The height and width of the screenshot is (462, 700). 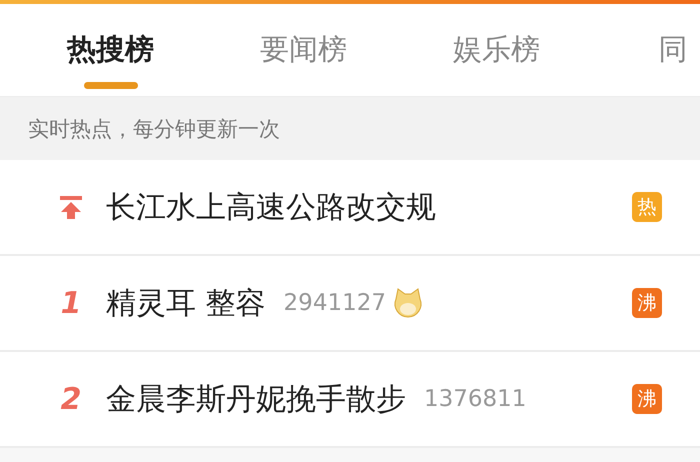 What do you see at coordinates (71, 303) in the screenshot?
I see `rank-number: 1` at bounding box center [71, 303].